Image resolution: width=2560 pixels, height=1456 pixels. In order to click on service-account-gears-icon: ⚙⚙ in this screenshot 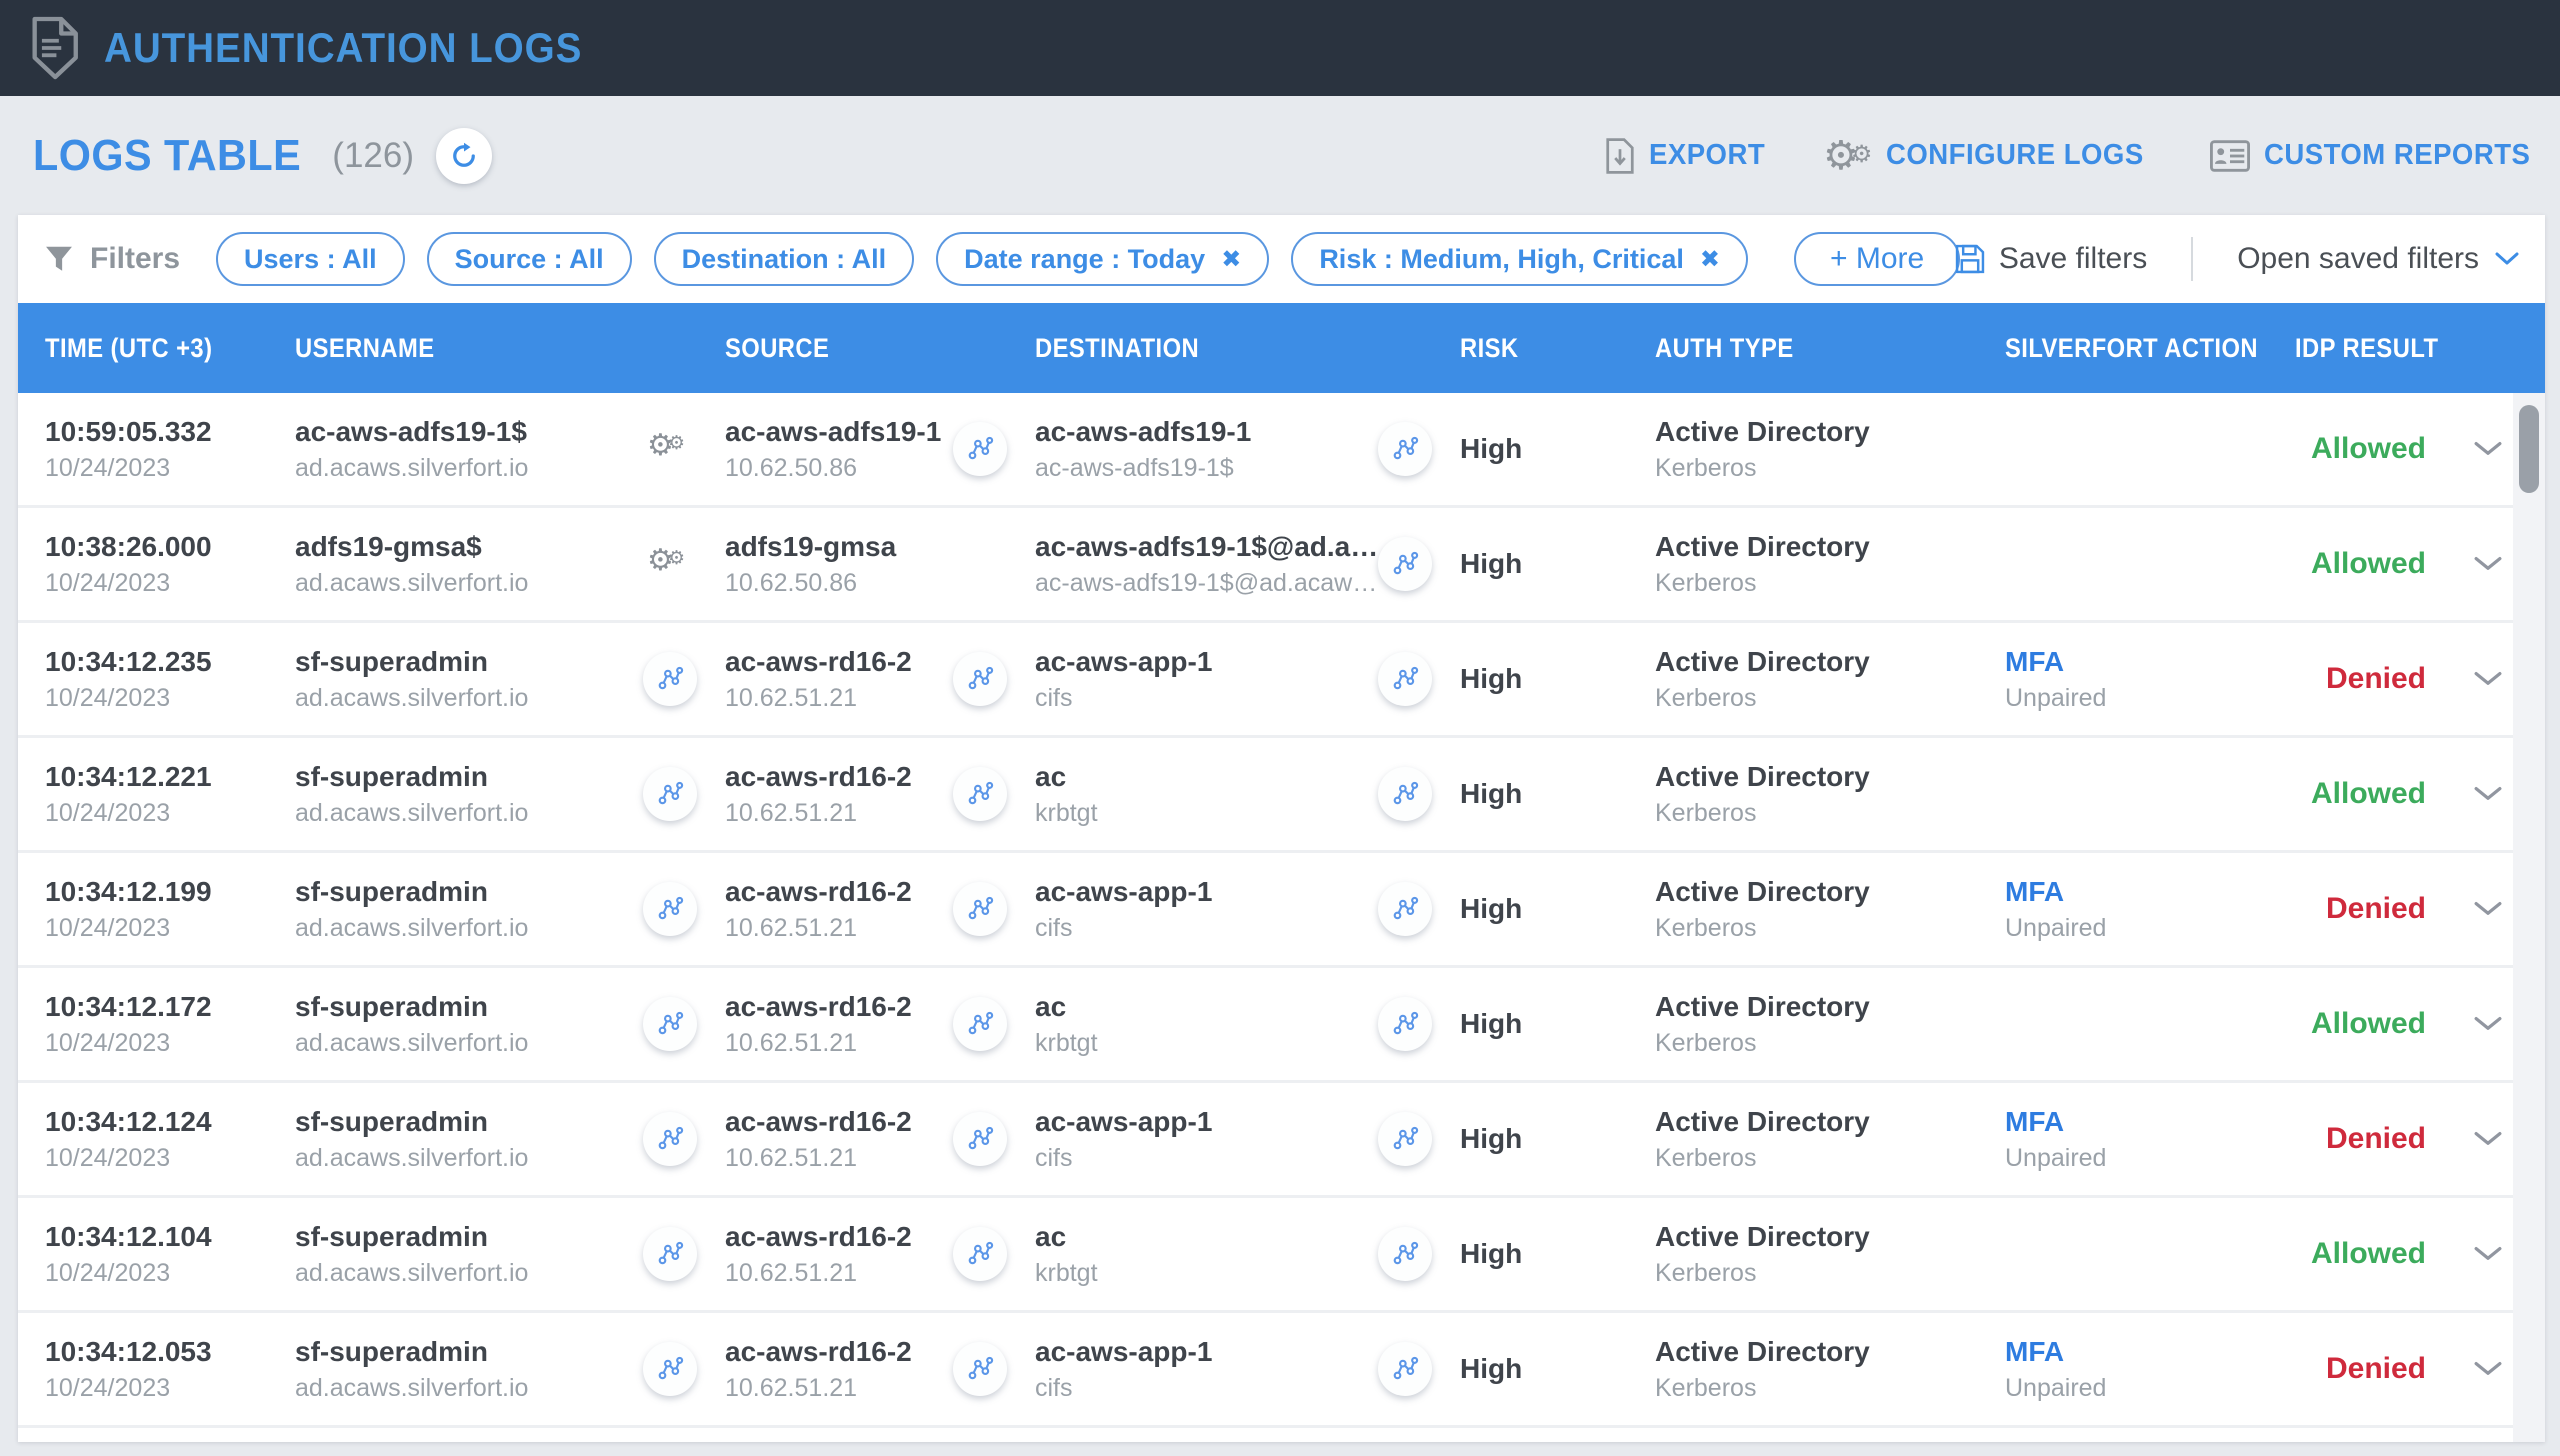, I will do `click(666, 445)`.